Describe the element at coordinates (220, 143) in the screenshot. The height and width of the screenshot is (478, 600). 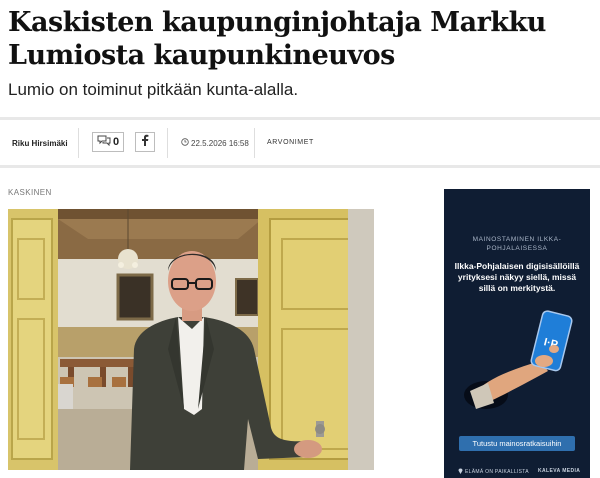
I see `publish-date-text: 22.5.2026 16:58` at that location.